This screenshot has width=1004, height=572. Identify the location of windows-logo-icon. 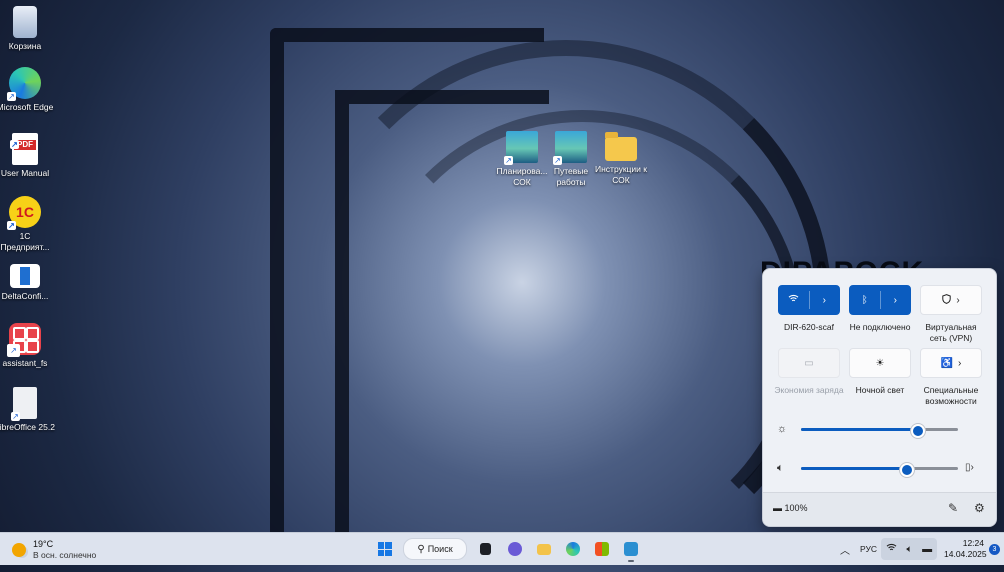
(384, 549).